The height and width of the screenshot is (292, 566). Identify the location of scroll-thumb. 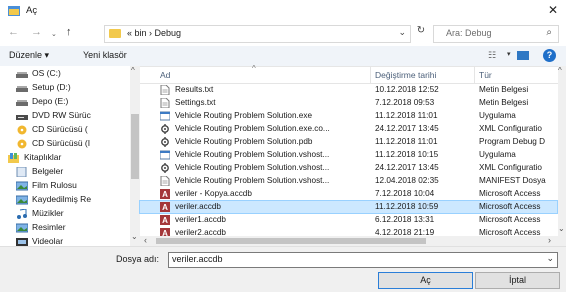
(135, 146).